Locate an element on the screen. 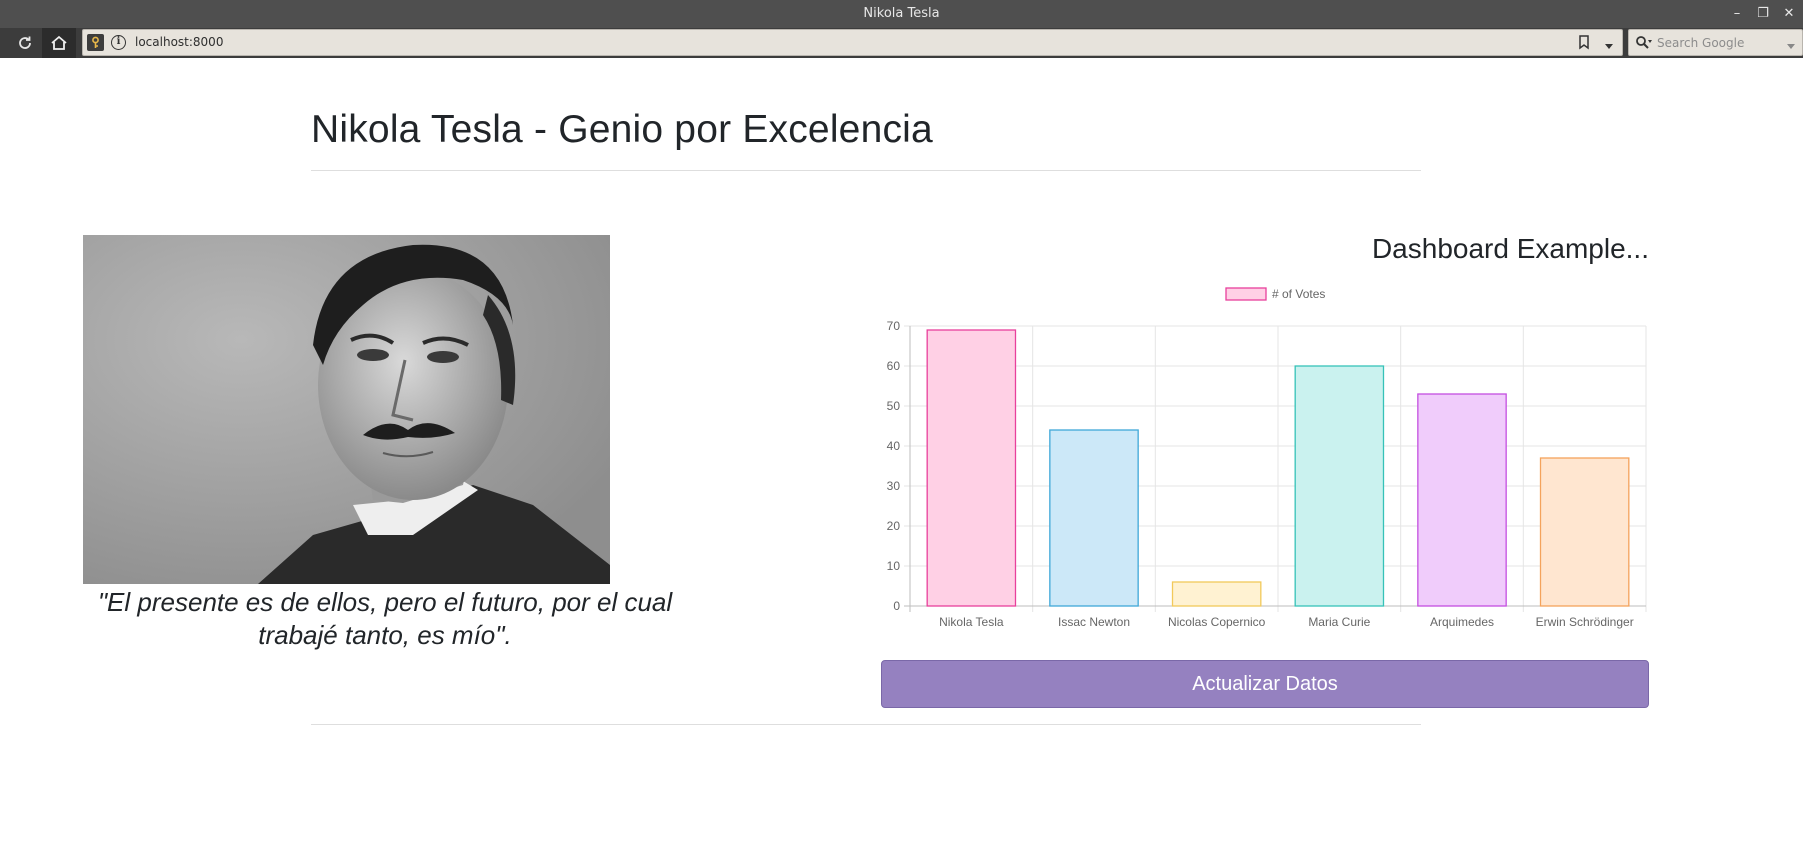 The width and height of the screenshot is (1803, 853). restore-icon: ❐ is located at coordinates (1763, 14).